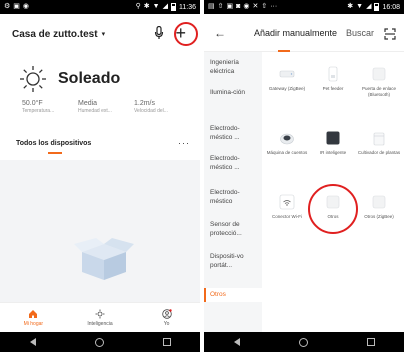  I want to click on category-item: Ingeniería eléctrica, so click(233, 67).